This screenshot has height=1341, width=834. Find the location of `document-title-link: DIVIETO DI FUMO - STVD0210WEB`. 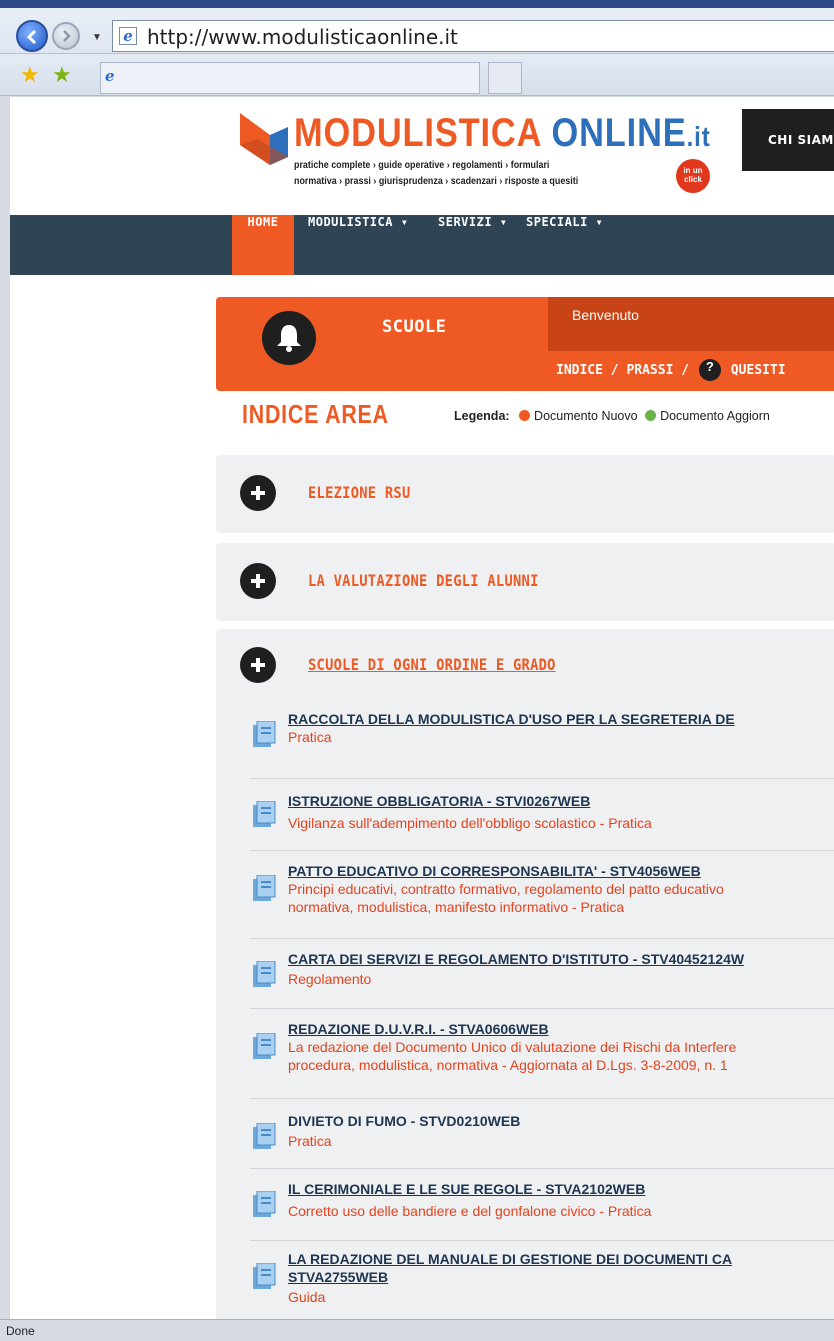

document-title-link: DIVIETO DI FUMO - STVD0210WEB is located at coordinates (404, 1121).